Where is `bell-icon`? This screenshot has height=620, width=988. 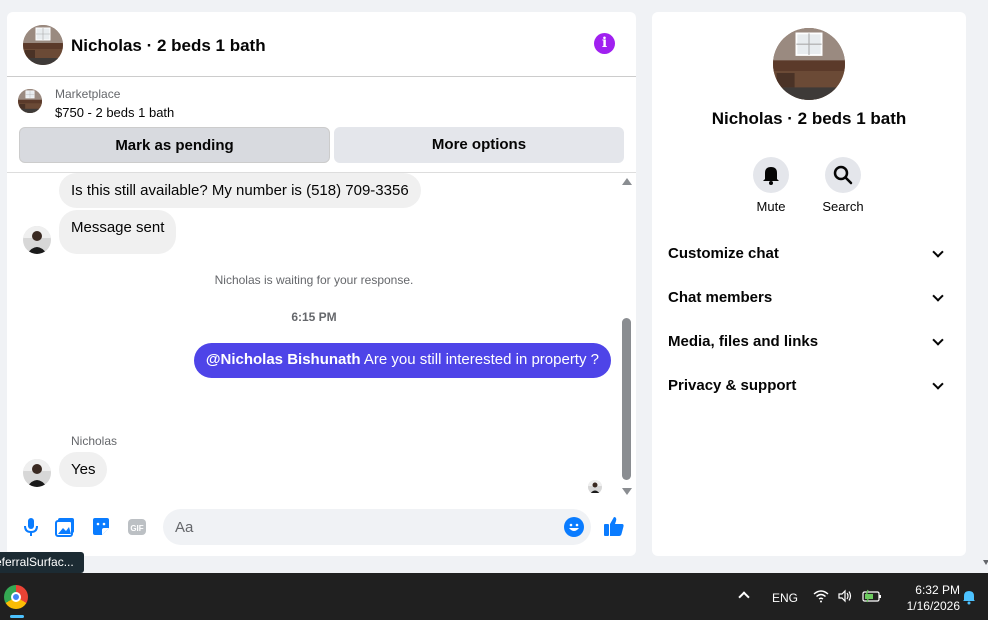
bell-icon is located at coordinates (771, 175).